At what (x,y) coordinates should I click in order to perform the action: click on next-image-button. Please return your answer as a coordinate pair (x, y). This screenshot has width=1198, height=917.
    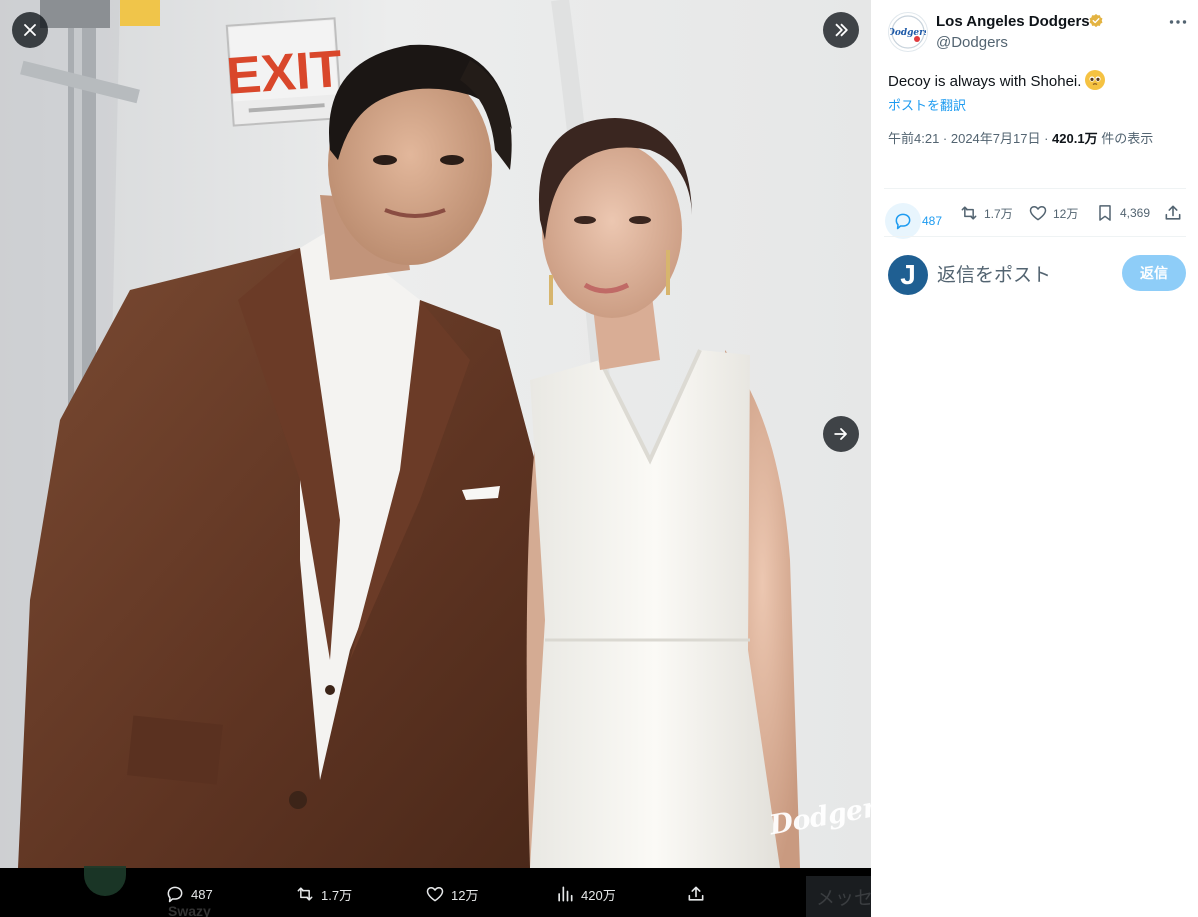
    Looking at the image, I should click on (841, 434).